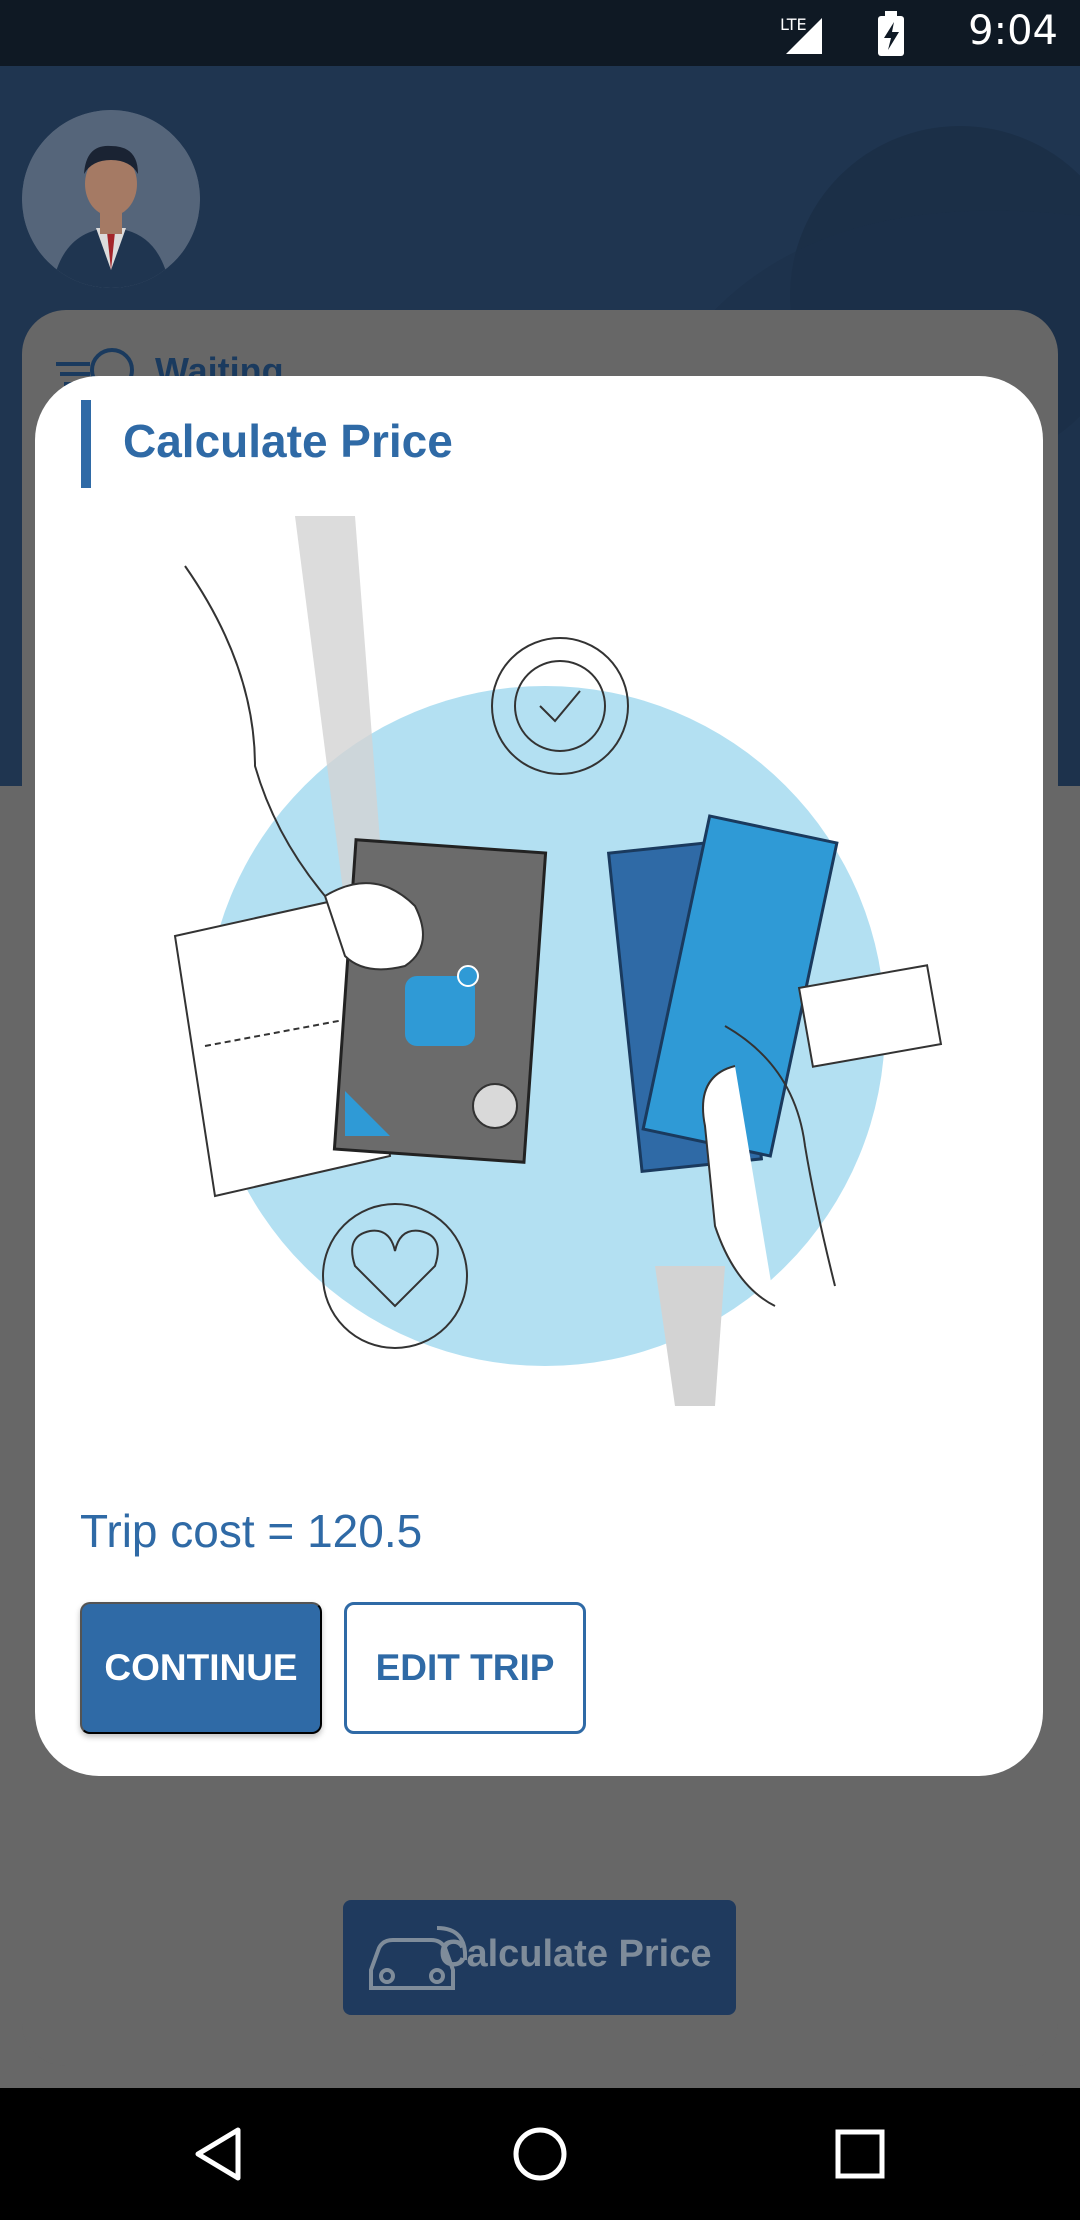  What do you see at coordinates (793, 24) in the screenshot?
I see `svg-text: LTE` at bounding box center [793, 24].